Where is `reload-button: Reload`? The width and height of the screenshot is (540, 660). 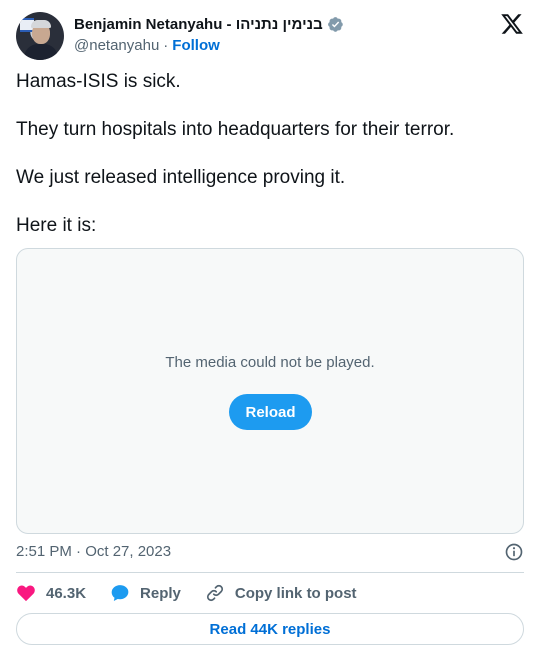
reload-button: Reload is located at coordinates (270, 412).